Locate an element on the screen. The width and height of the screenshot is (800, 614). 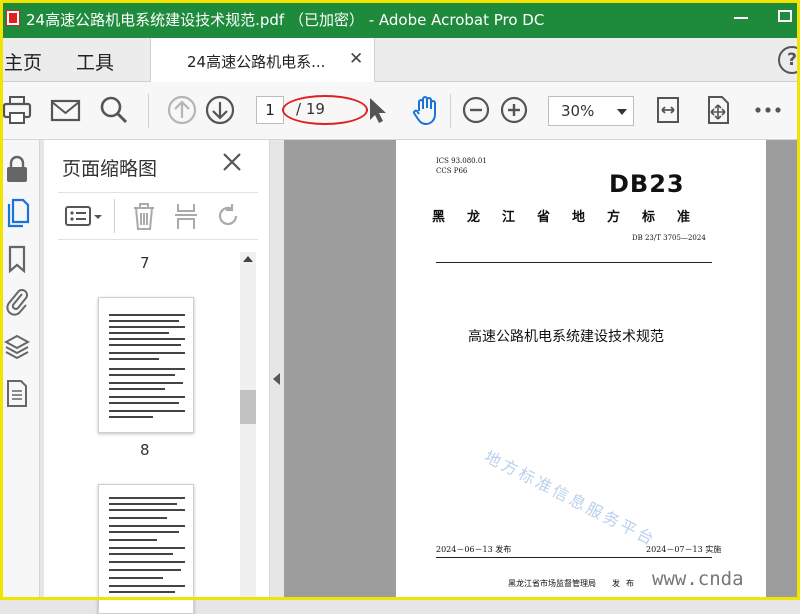
attachment-icon is located at coordinates (17, 301).